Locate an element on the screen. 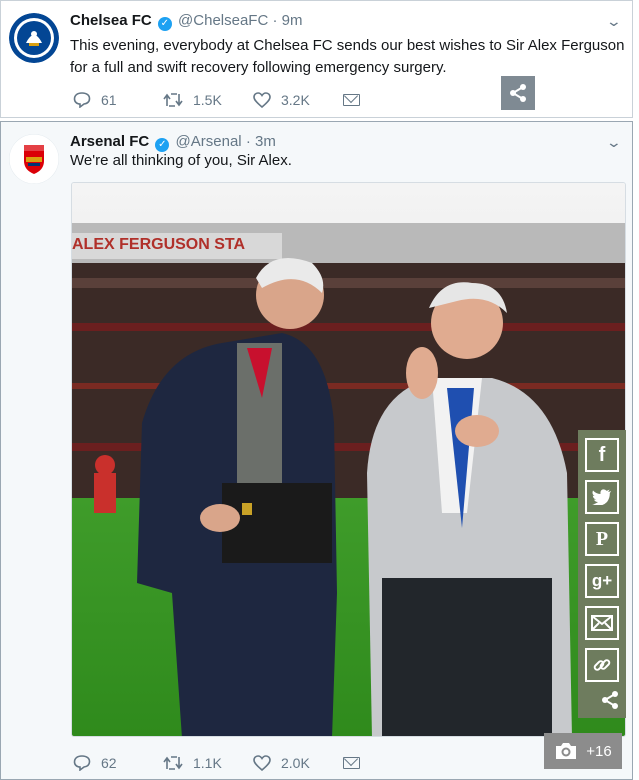 This screenshot has width=639, height=780. link-icon is located at coordinates (602, 665).